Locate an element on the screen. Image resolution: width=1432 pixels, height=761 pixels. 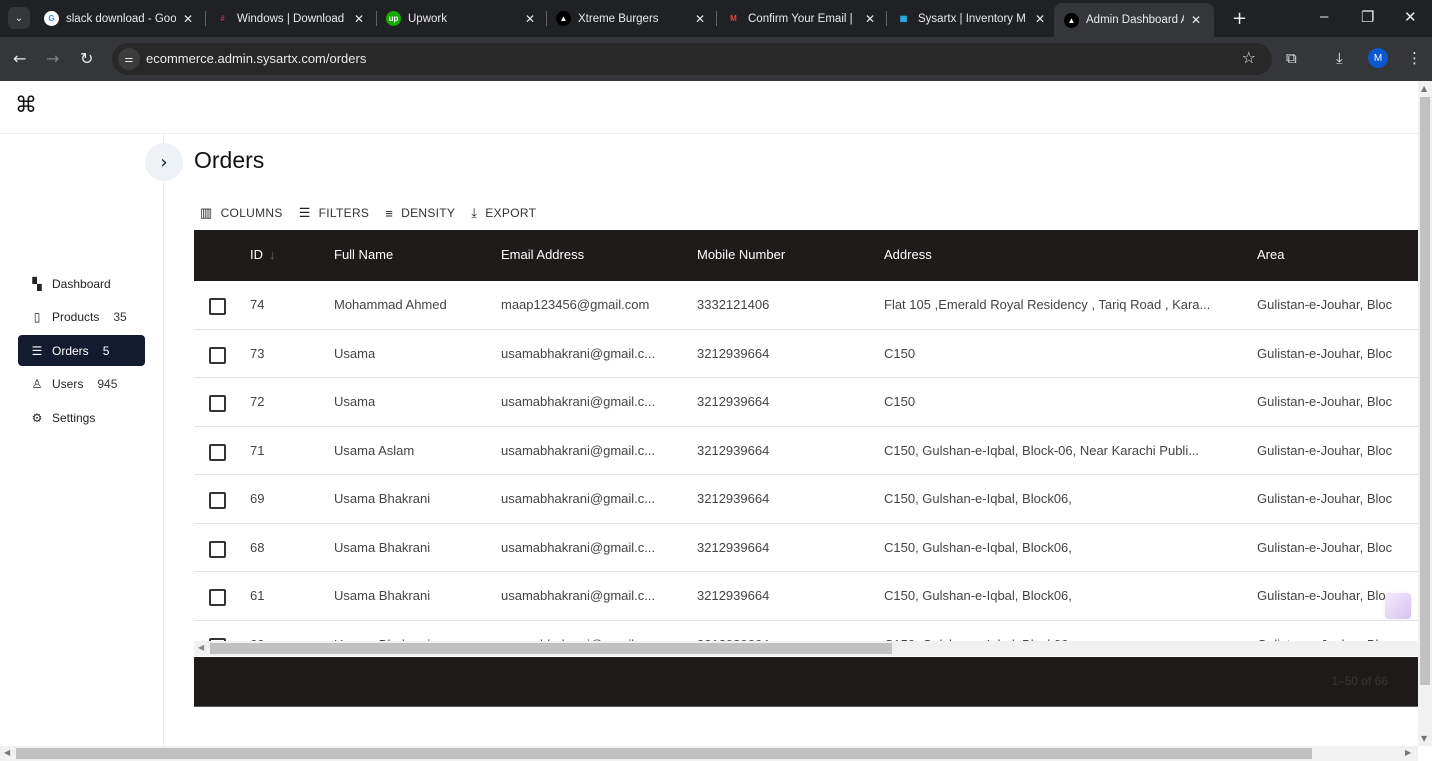
columns-icon: ▥ is located at coordinates (206, 212).